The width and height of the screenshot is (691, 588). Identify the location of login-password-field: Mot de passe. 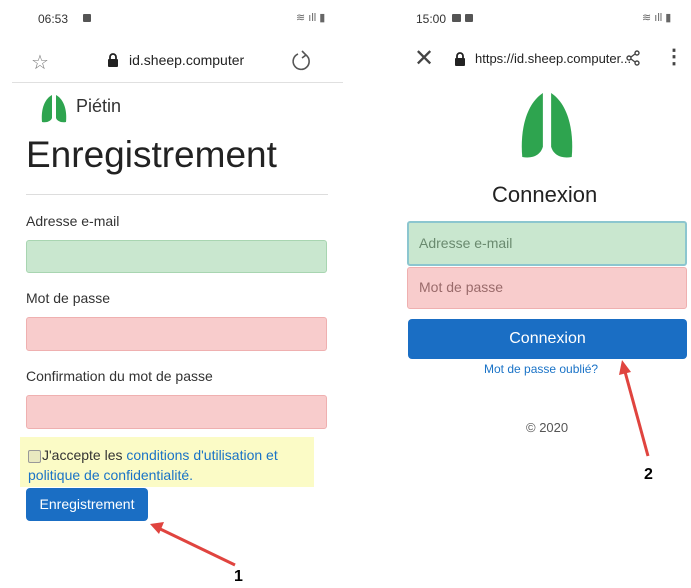
(547, 288).